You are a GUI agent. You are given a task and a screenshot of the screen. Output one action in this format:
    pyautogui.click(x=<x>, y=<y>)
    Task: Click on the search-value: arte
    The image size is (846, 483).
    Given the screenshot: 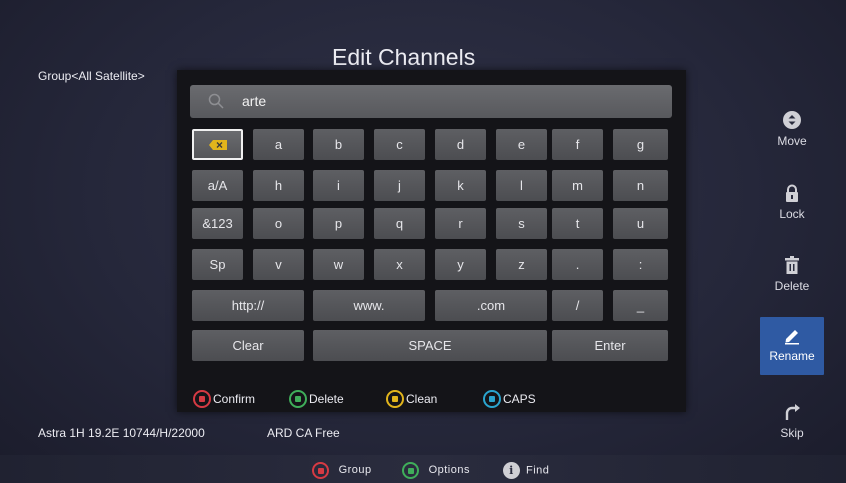 What is the action you would take?
    pyautogui.click(x=254, y=101)
    